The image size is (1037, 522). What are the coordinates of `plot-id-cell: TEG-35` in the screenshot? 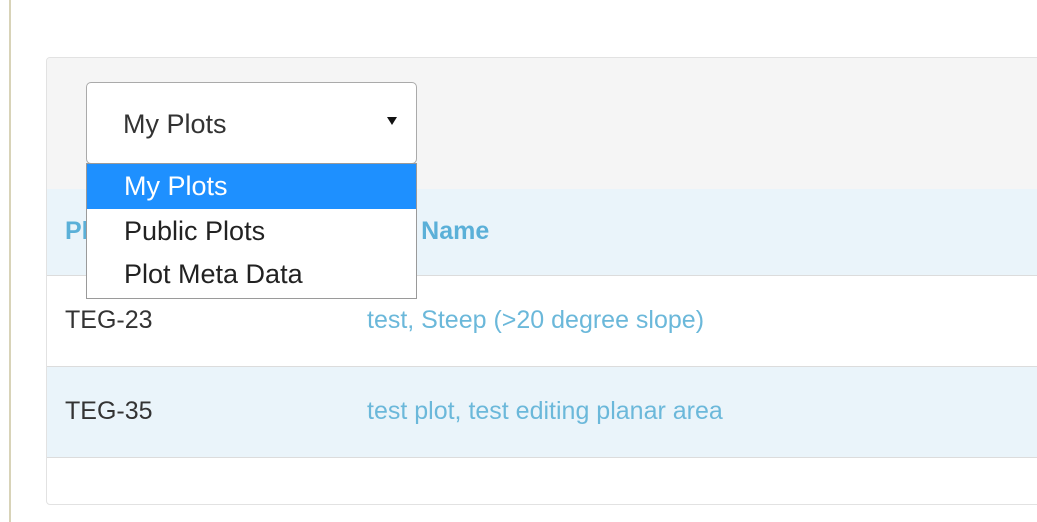 It's located at (109, 411).